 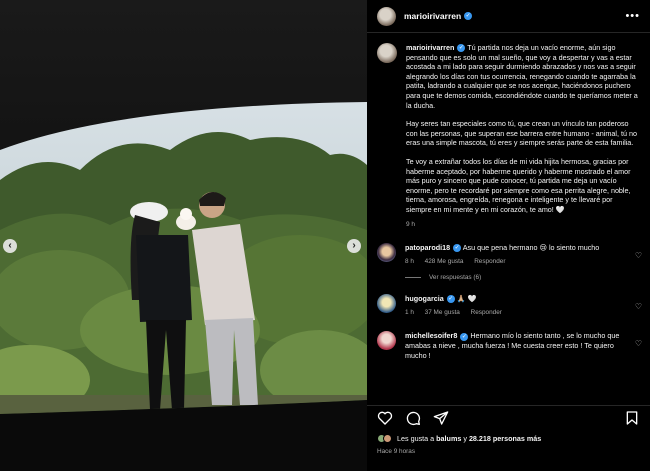 I want to click on comment-text: 🙏🏼 🤍, so click(x=466, y=299).